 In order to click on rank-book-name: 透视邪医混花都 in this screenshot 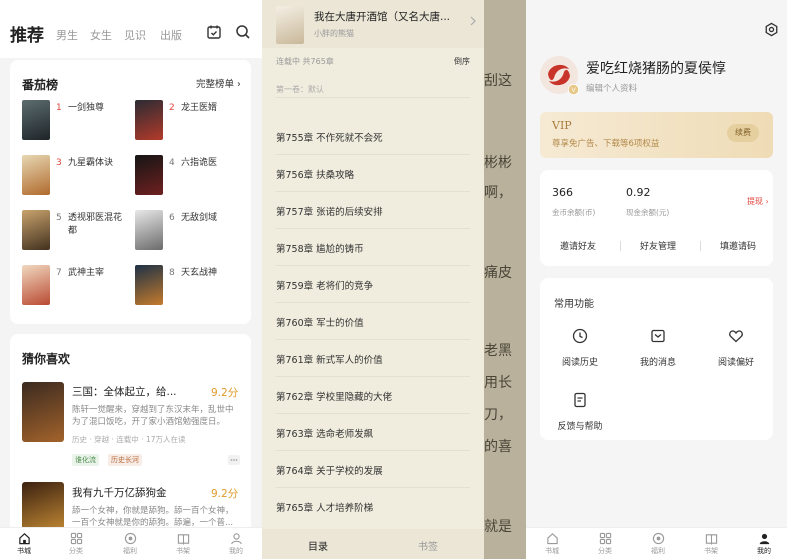, I will do `click(98, 225)`.